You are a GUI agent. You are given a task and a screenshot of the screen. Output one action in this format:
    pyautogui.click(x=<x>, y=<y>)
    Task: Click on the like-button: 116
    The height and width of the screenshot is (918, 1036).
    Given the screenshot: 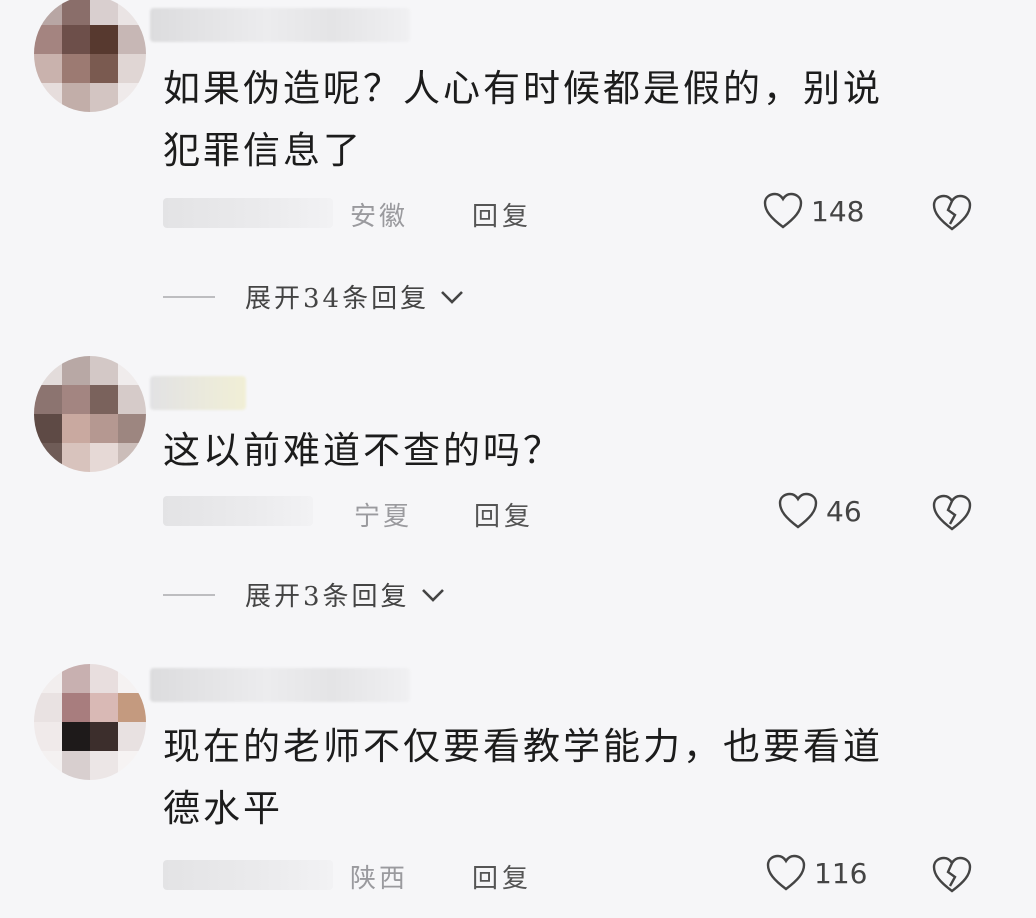 What is the action you would take?
    pyautogui.click(x=816, y=873)
    